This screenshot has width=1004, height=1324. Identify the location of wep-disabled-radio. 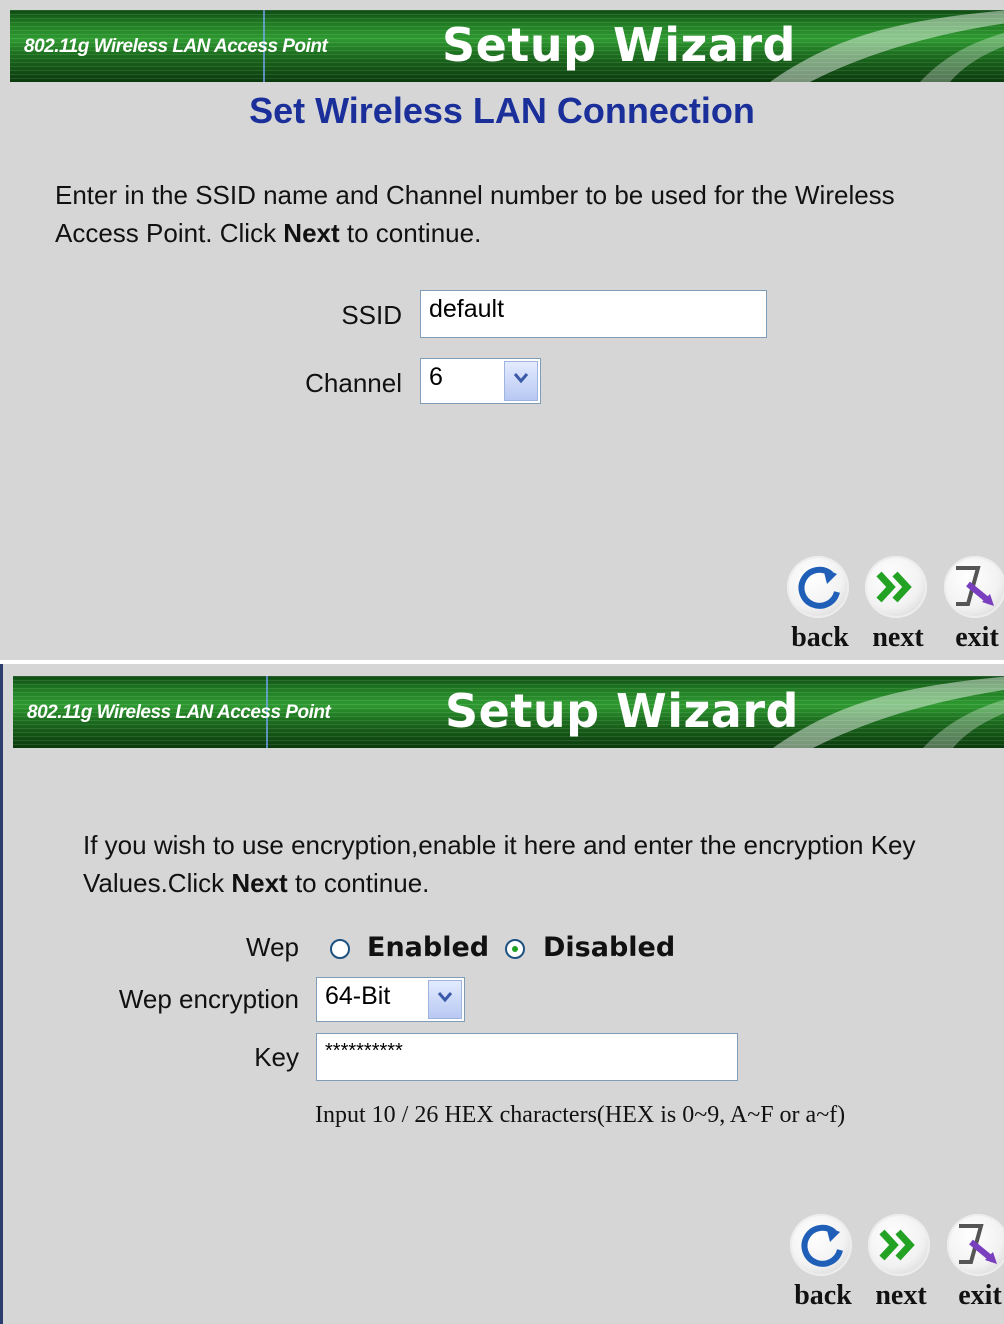
(515, 949).